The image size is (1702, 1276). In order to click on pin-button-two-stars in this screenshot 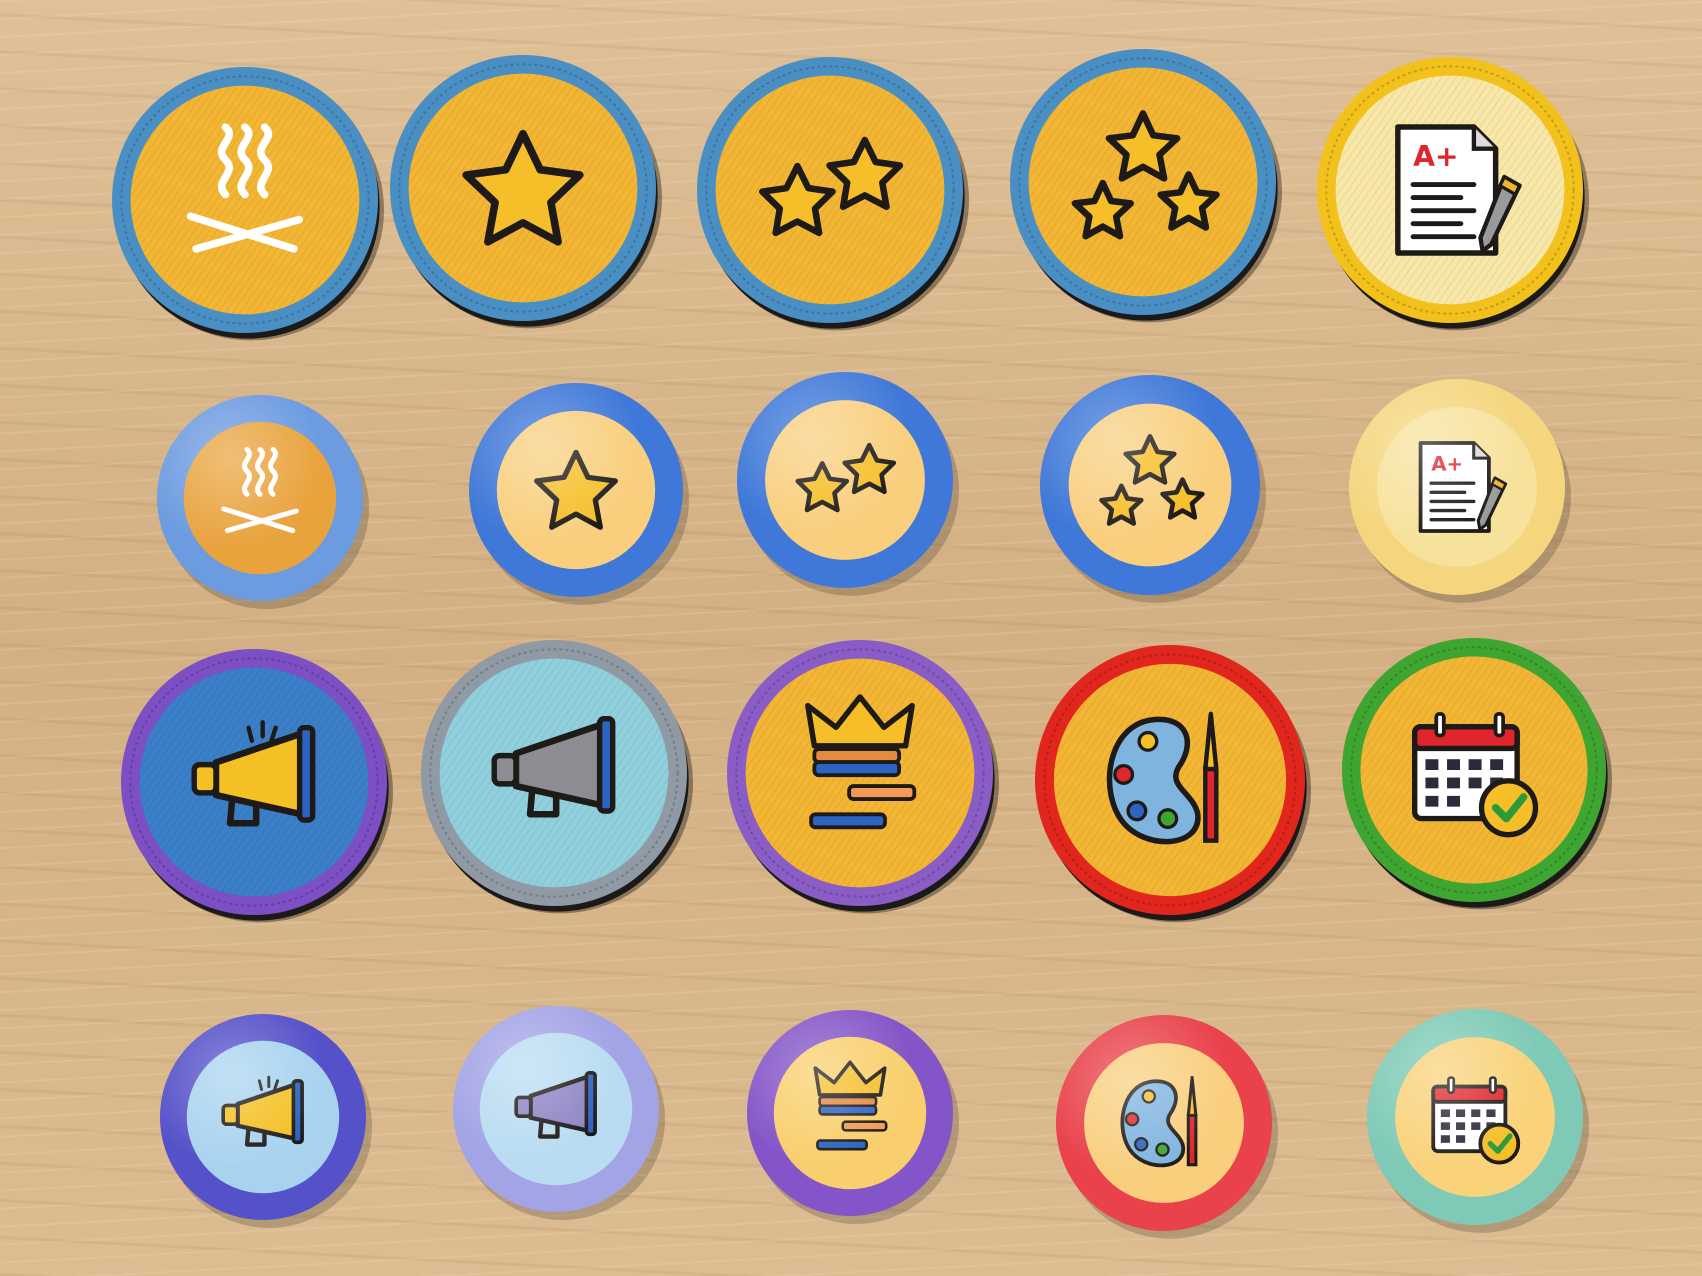, I will do `click(848, 484)`.